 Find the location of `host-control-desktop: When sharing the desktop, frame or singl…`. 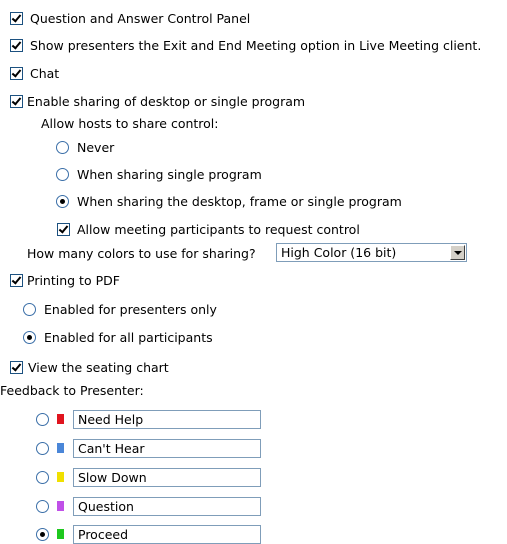

host-control-desktop: When sharing the desktop, frame or singl… is located at coordinates (229, 201).